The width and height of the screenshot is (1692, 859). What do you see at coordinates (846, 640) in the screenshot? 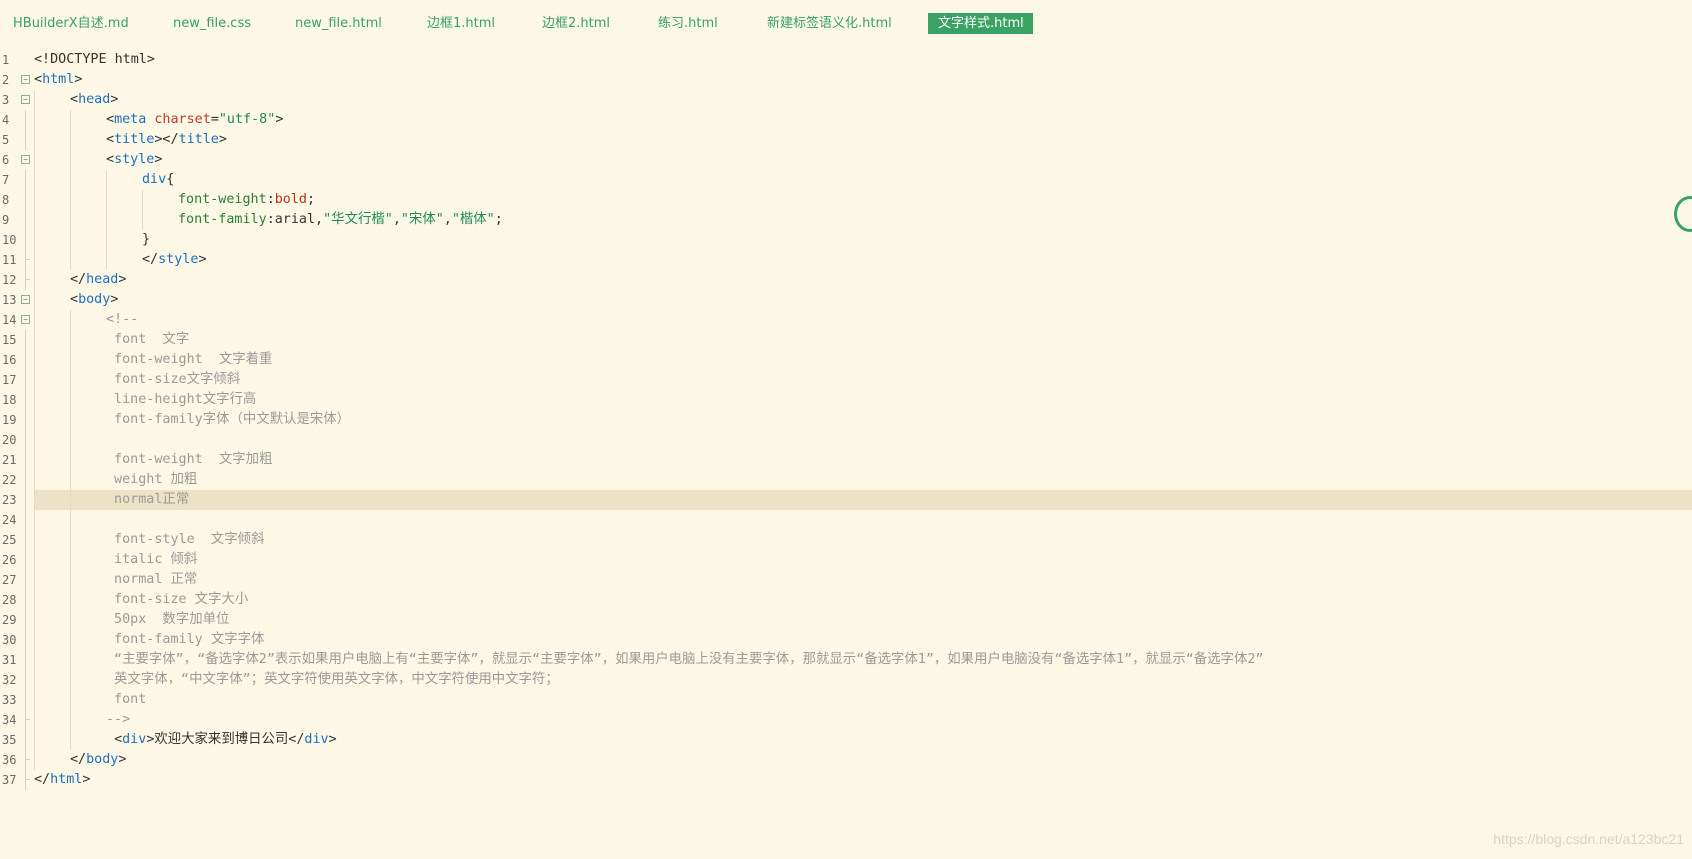
I see `code-line: 30 font-family 文字字体` at bounding box center [846, 640].